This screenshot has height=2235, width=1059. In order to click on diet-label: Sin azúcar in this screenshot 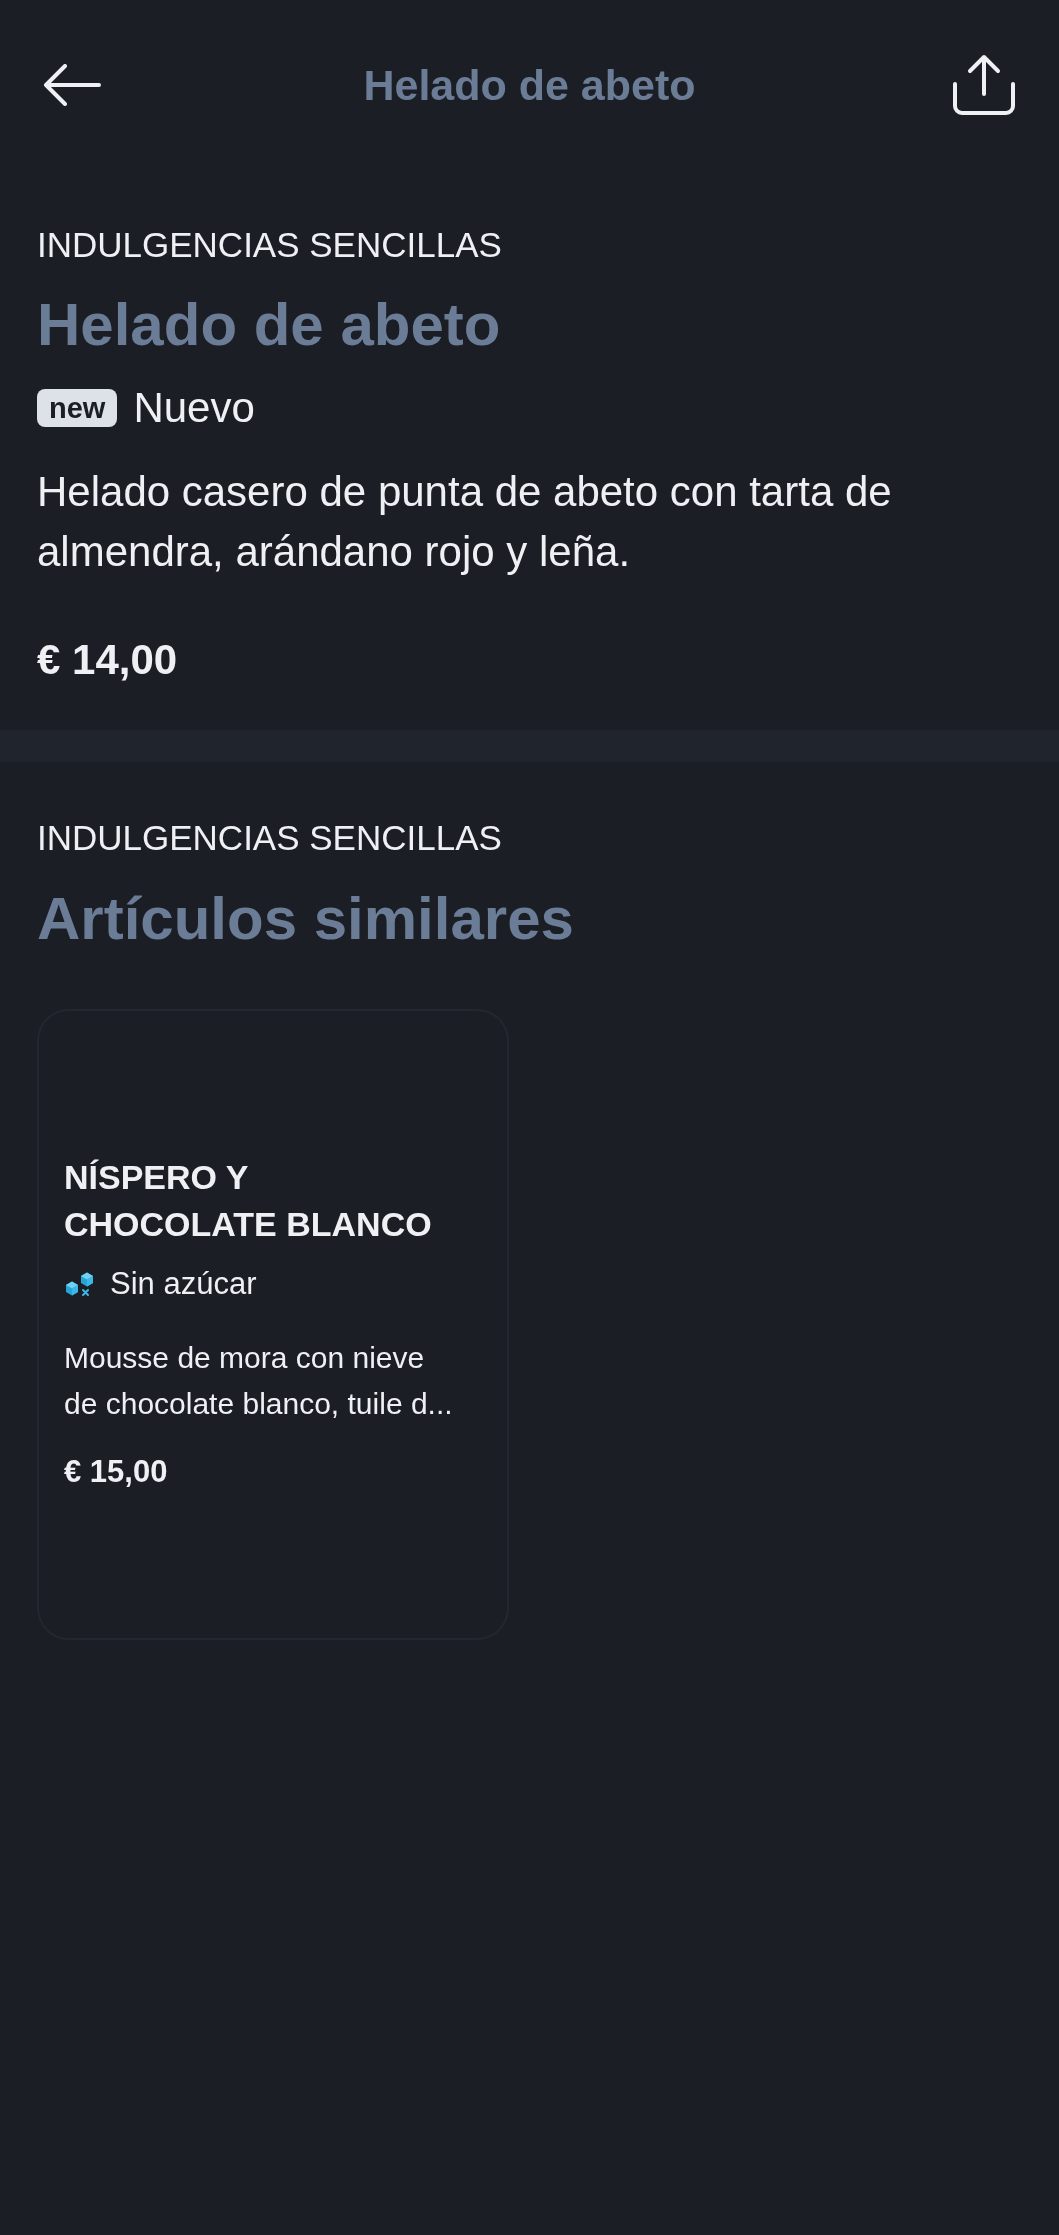, I will do `click(183, 1284)`.